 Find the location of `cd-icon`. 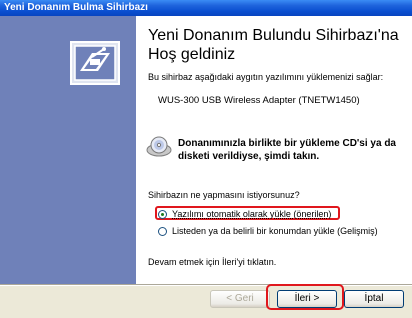

cd-icon is located at coordinates (159, 146).